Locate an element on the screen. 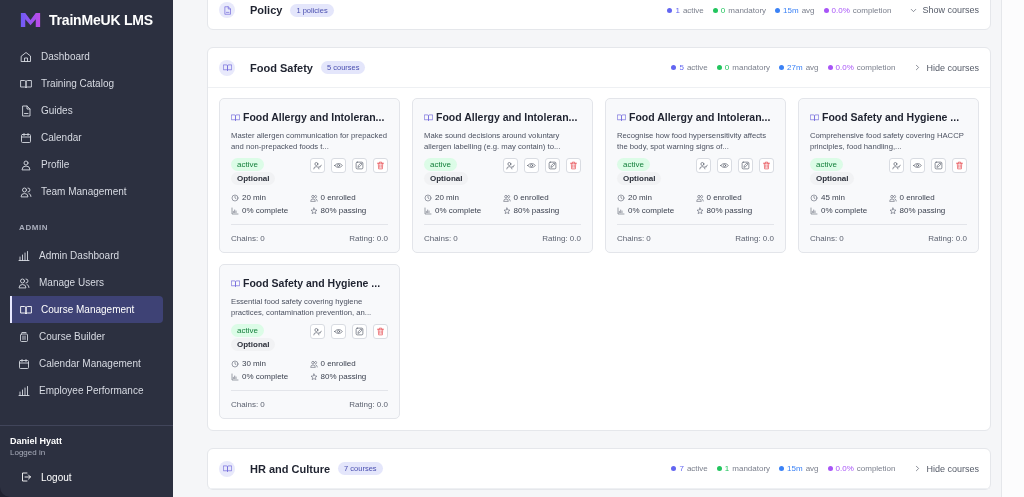 The width and height of the screenshot is (1024, 497). brand-name: TrainMeUK LMS is located at coordinates (101, 20).